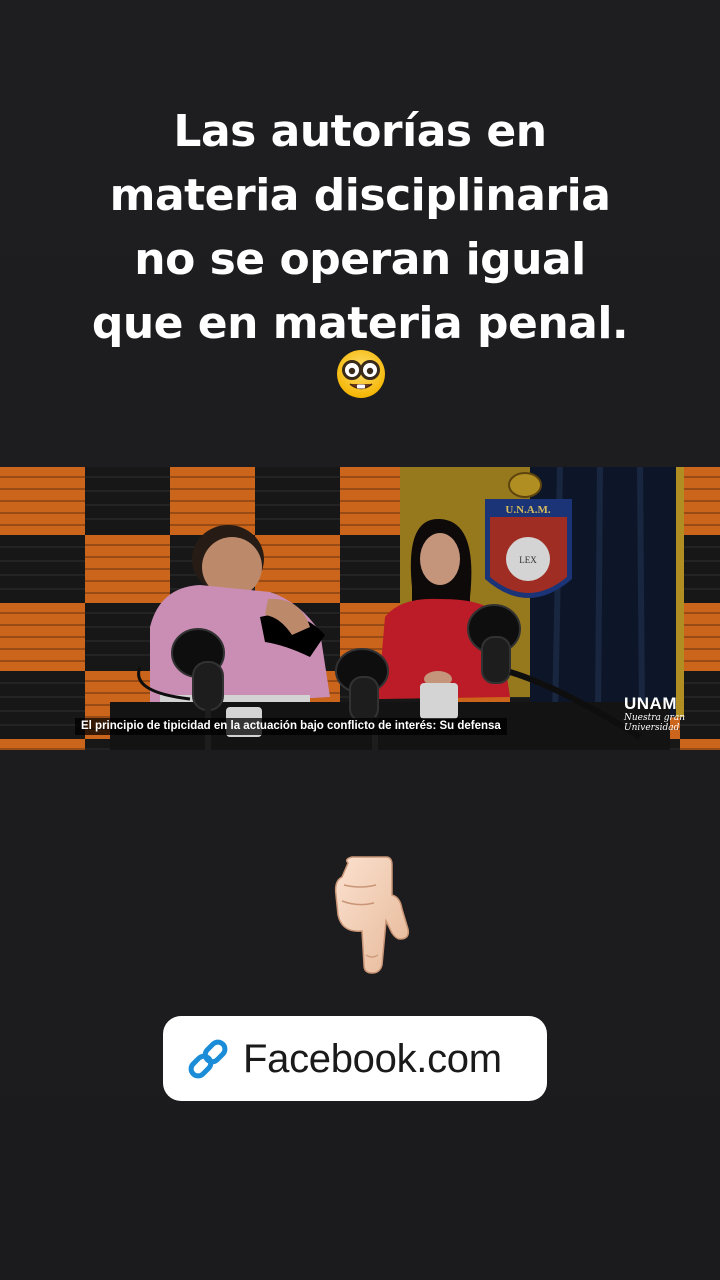 The width and height of the screenshot is (720, 1280). I want to click on link-sticker-label: Facebook.com, so click(372, 1059).